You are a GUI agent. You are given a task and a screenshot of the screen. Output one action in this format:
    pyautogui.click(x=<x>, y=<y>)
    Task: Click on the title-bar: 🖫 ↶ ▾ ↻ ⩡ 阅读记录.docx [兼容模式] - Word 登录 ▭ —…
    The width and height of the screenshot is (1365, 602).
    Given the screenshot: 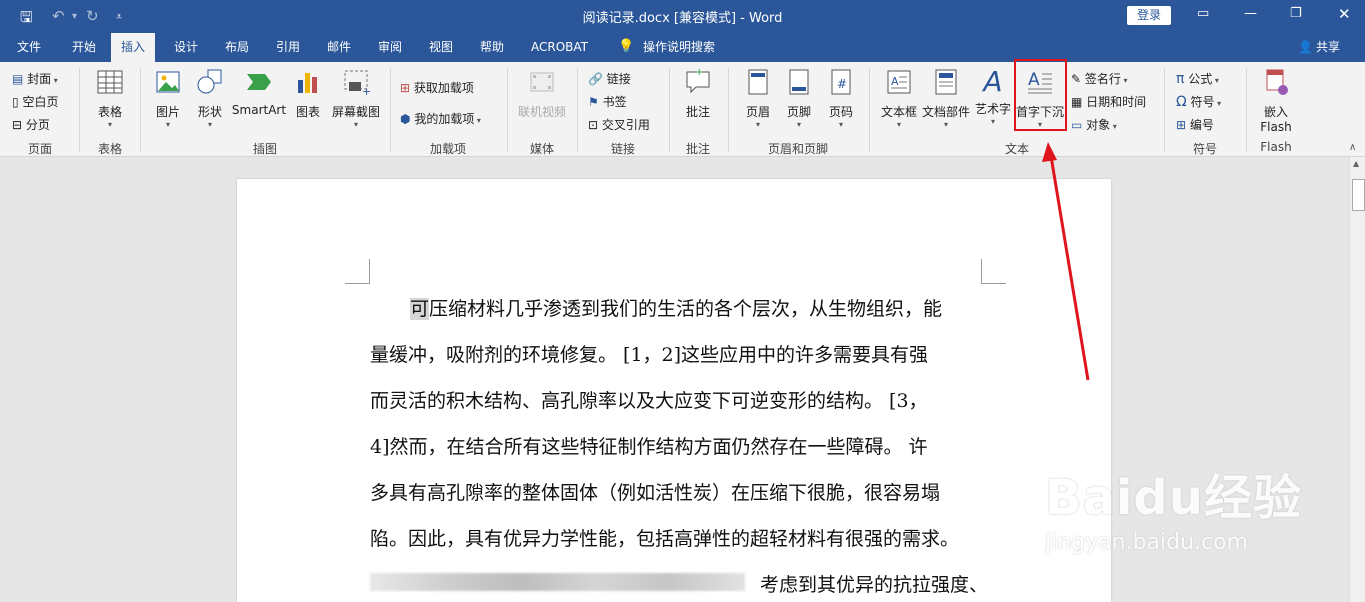 What is the action you would take?
    pyautogui.click(x=682, y=16)
    